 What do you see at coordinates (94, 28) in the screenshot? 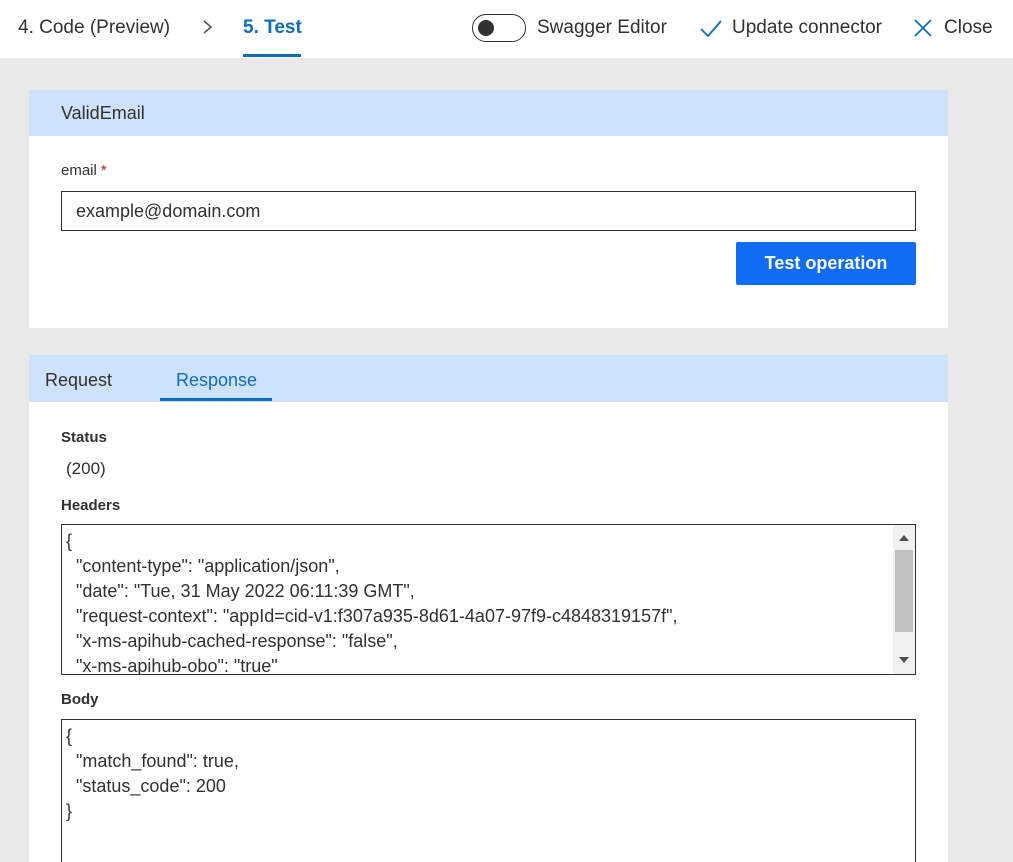
I see `step-code-preview: 4. Code (Preview)` at bounding box center [94, 28].